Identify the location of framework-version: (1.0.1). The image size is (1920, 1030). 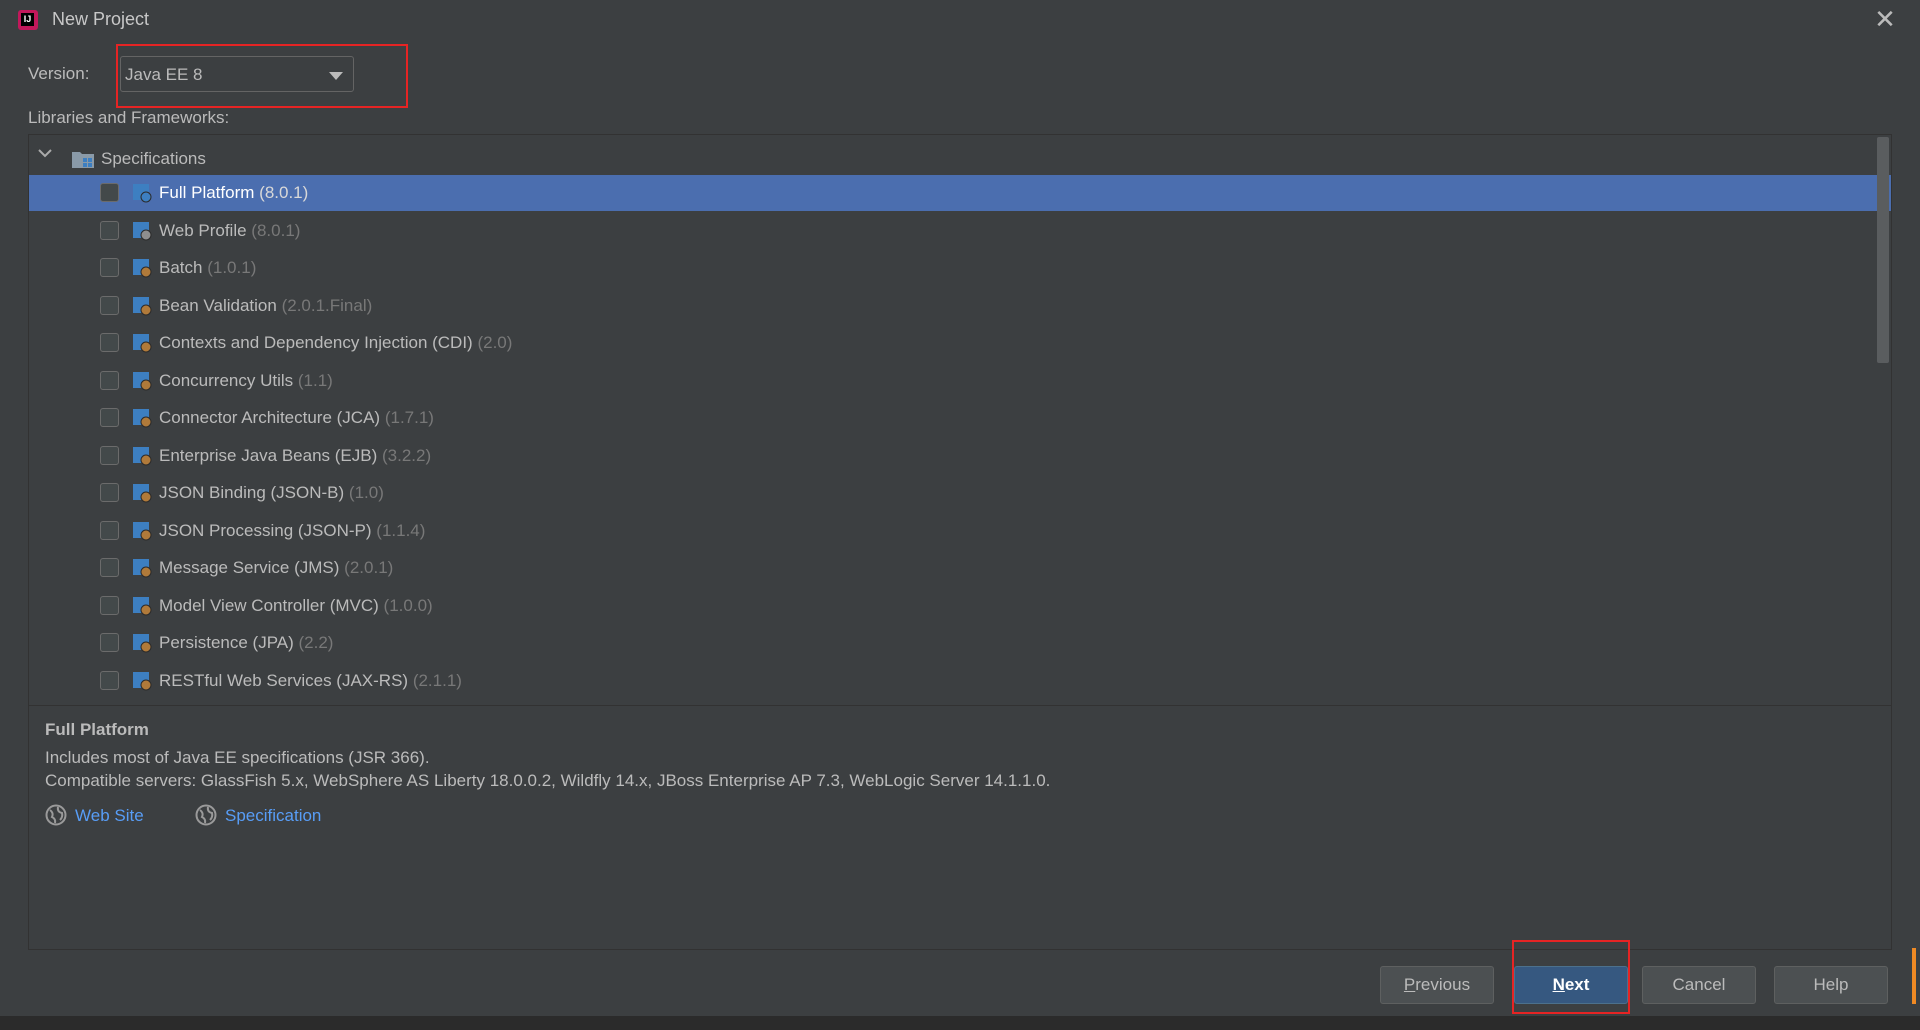
(232, 267).